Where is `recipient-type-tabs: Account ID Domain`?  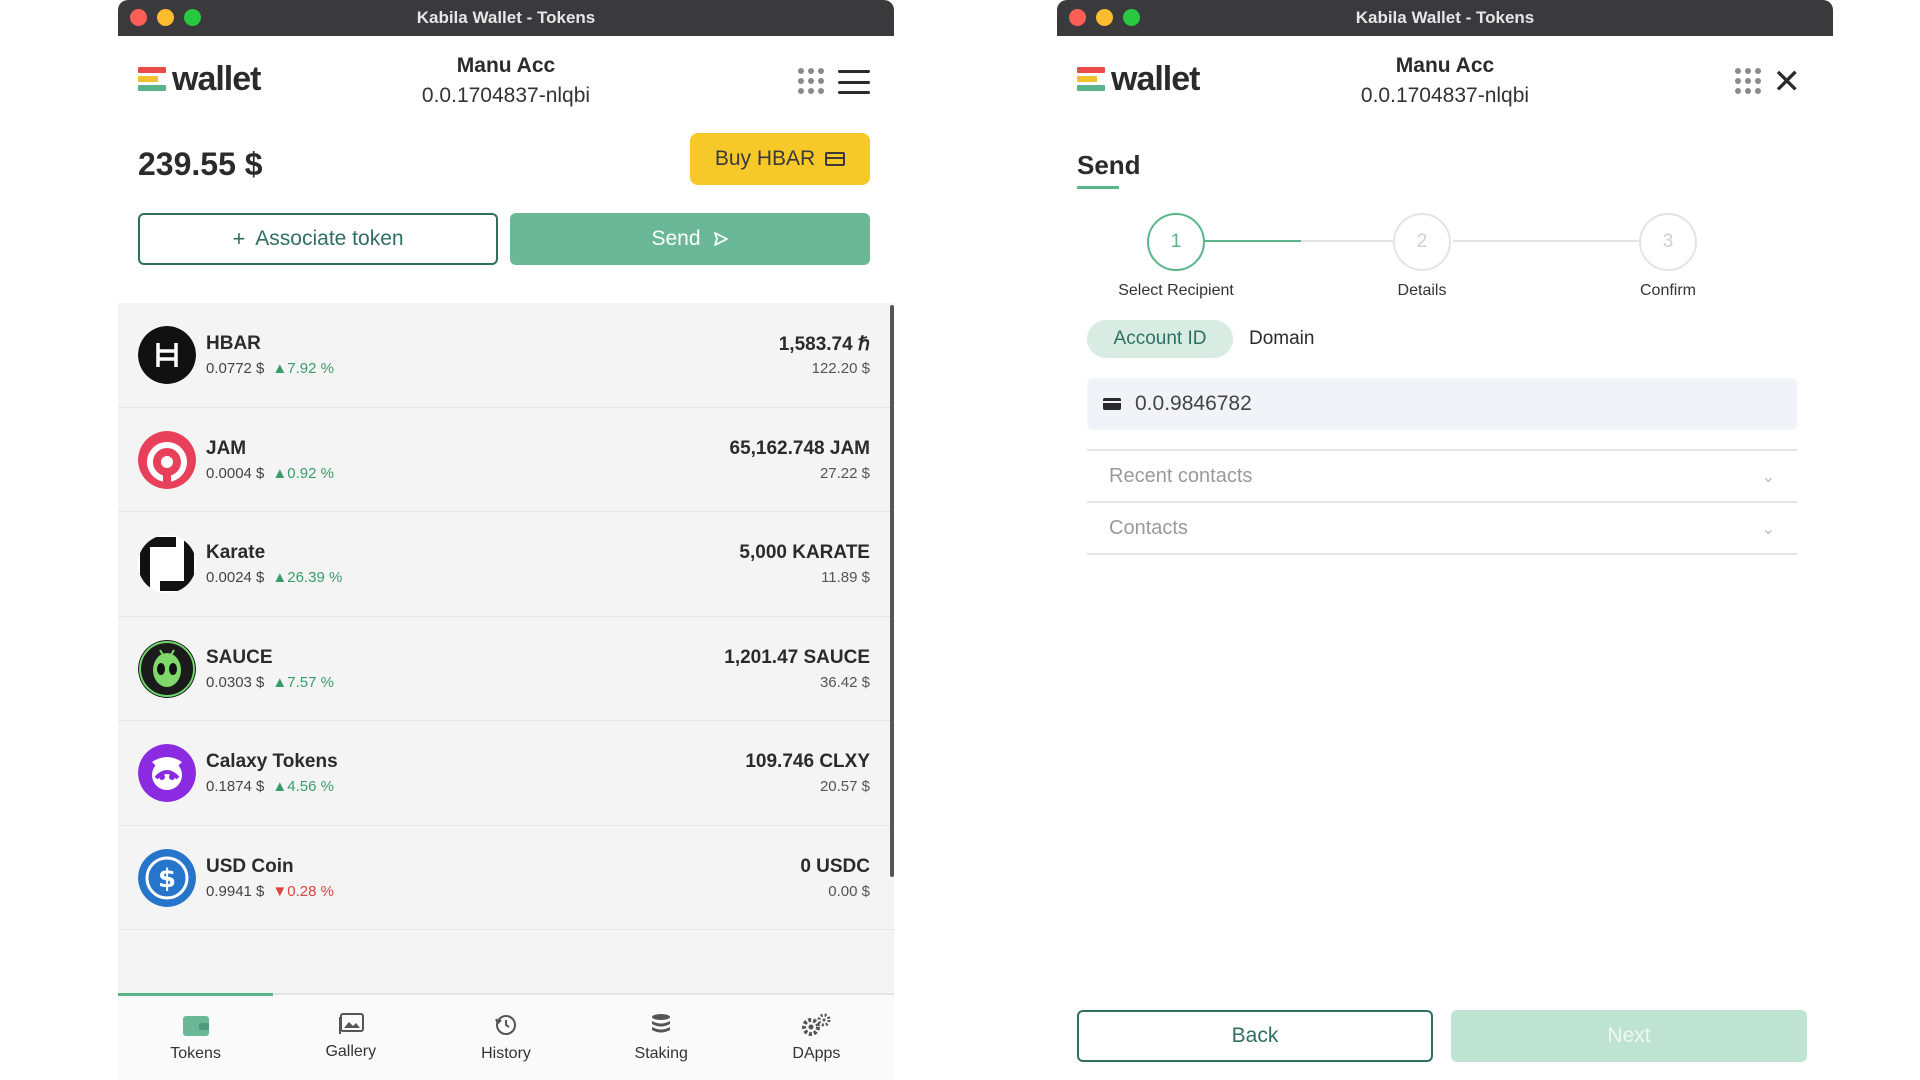
recipient-type-tabs: Account ID Domain is located at coordinates (1445, 344).